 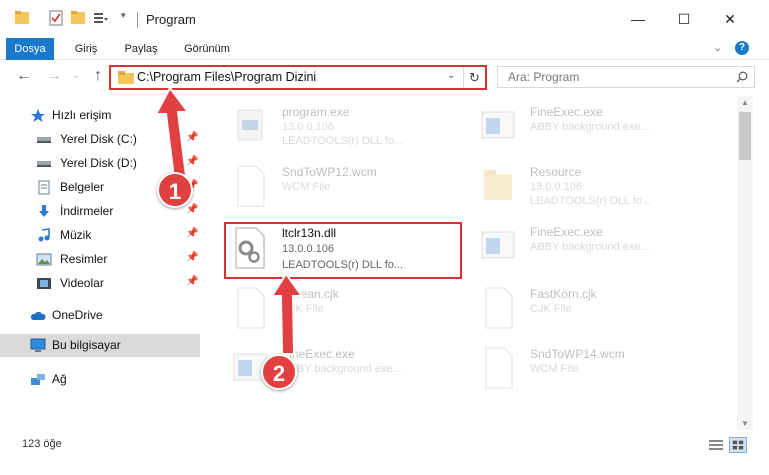 I want to click on arrow-2-icon, so click(x=287, y=313).